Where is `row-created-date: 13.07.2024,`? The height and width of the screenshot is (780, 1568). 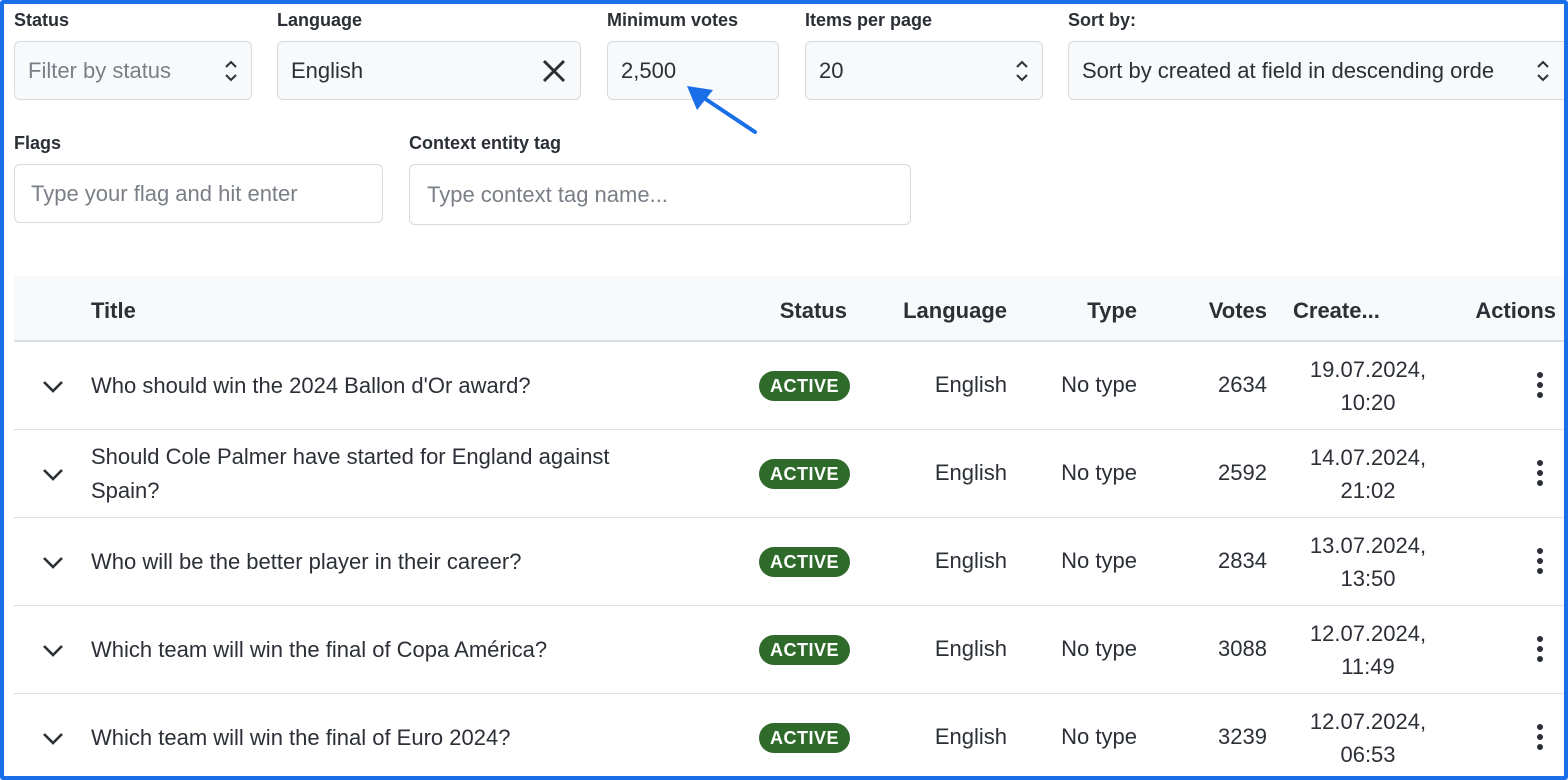
row-created-date: 13.07.2024, is located at coordinates (1368, 545).